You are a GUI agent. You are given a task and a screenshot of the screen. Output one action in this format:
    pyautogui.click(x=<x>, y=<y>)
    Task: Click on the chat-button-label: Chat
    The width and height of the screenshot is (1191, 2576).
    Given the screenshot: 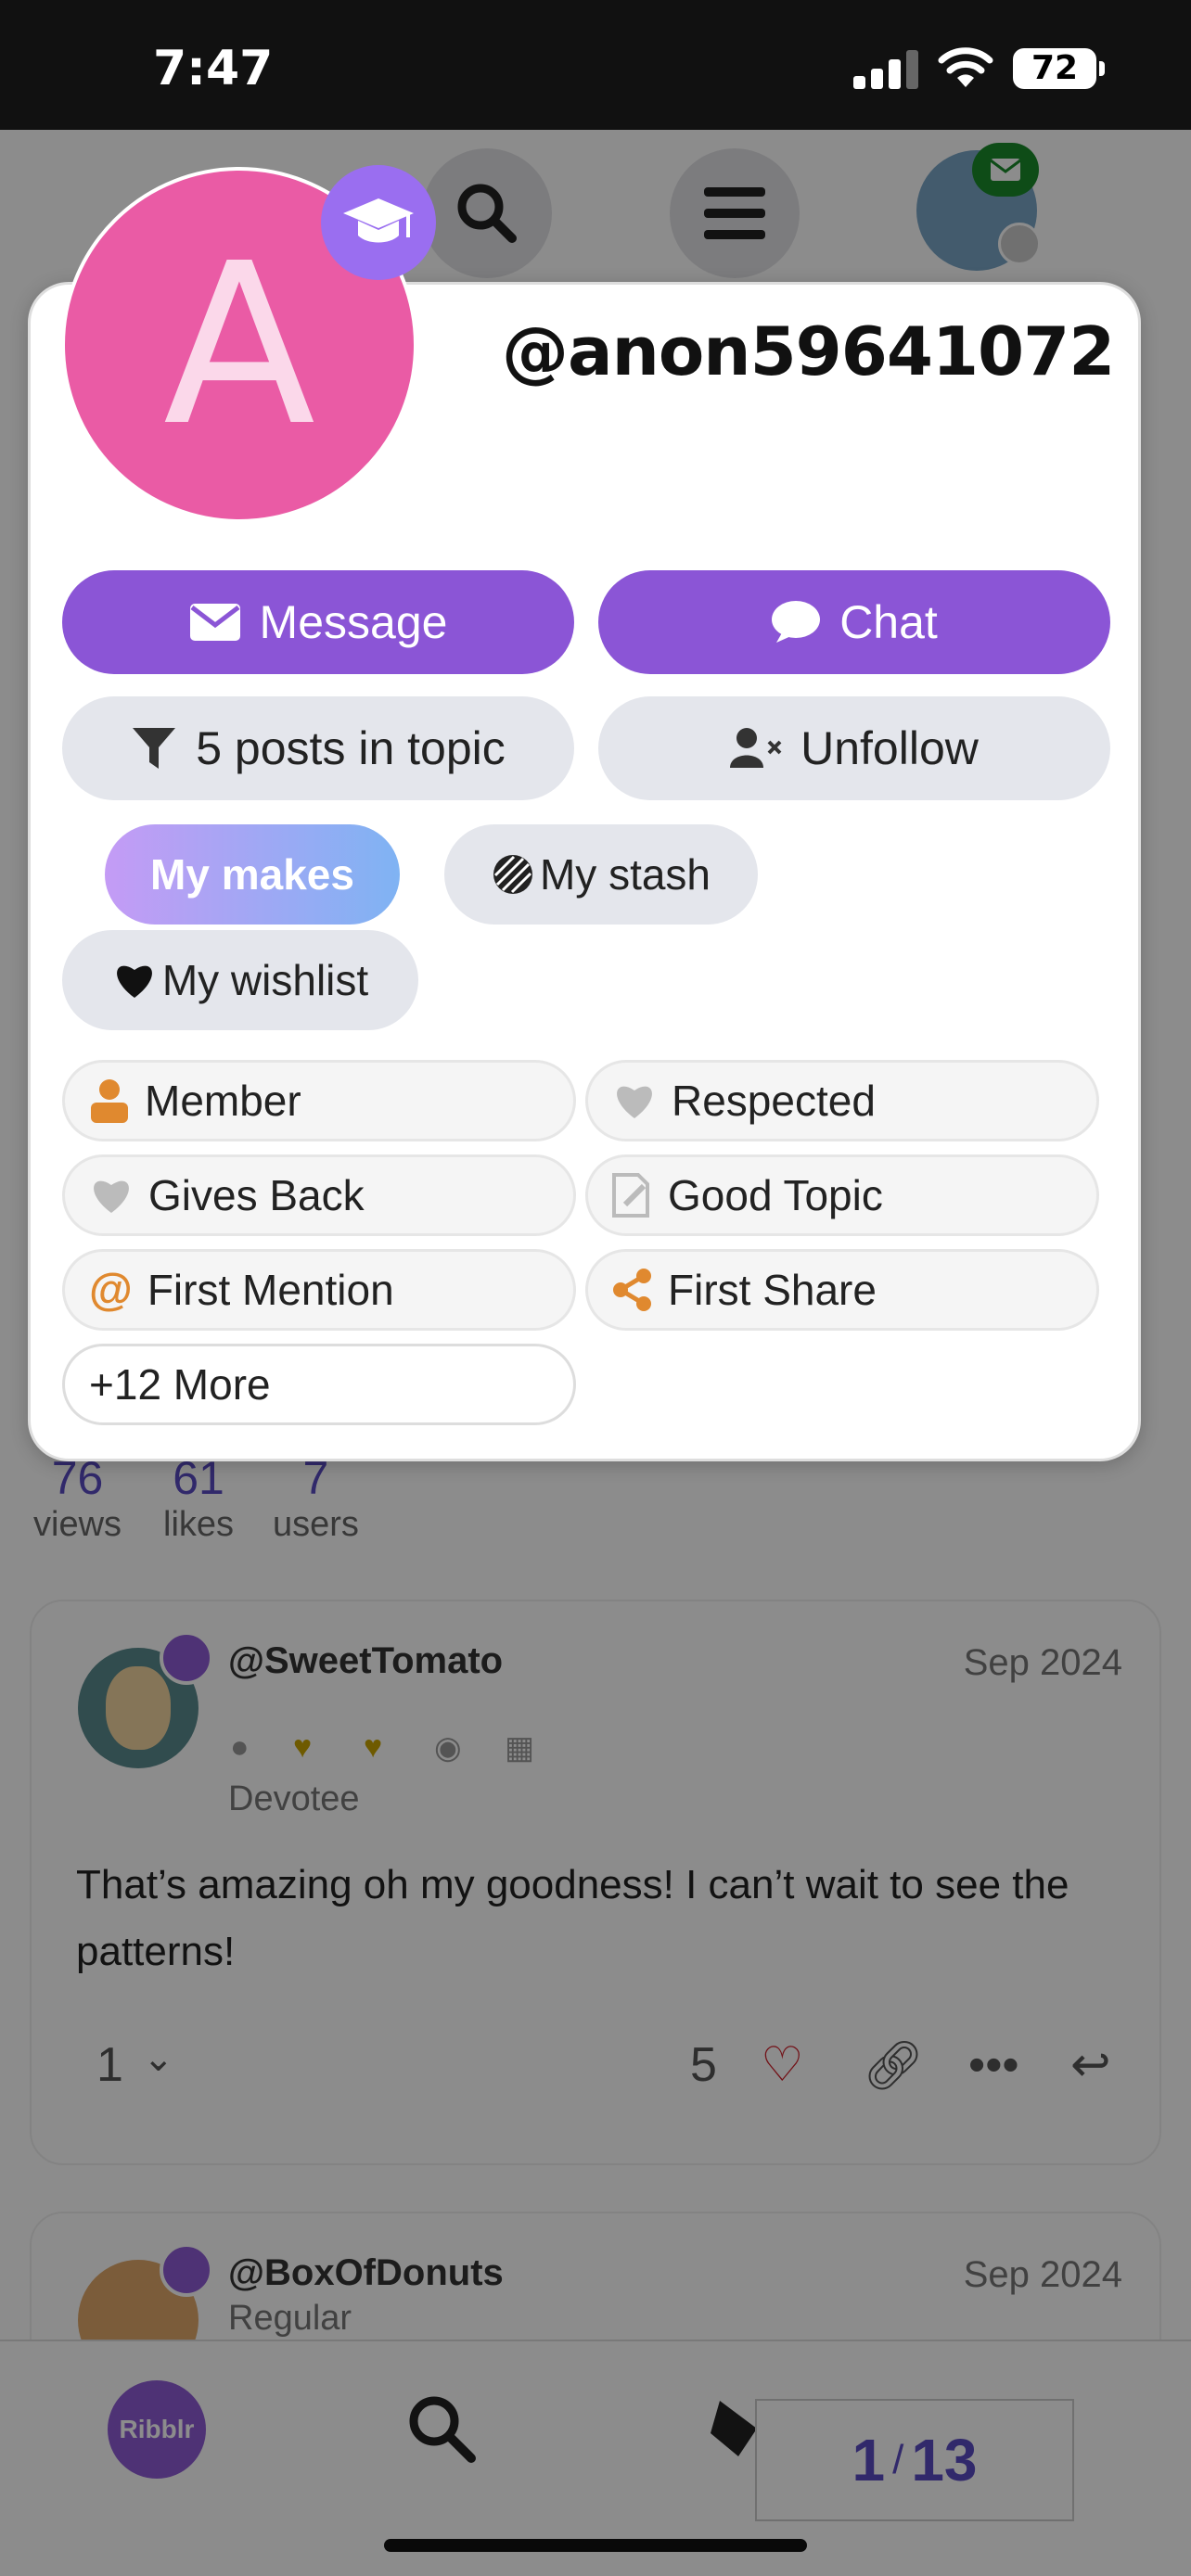 What is the action you would take?
    pyautogui.click(x=888, y=622)
    